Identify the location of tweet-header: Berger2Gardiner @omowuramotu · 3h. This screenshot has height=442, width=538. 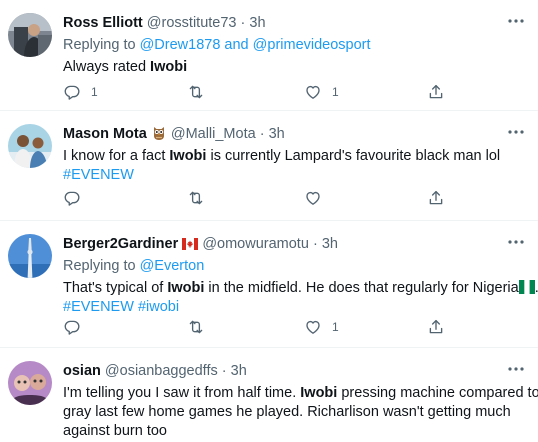
(280, 244).